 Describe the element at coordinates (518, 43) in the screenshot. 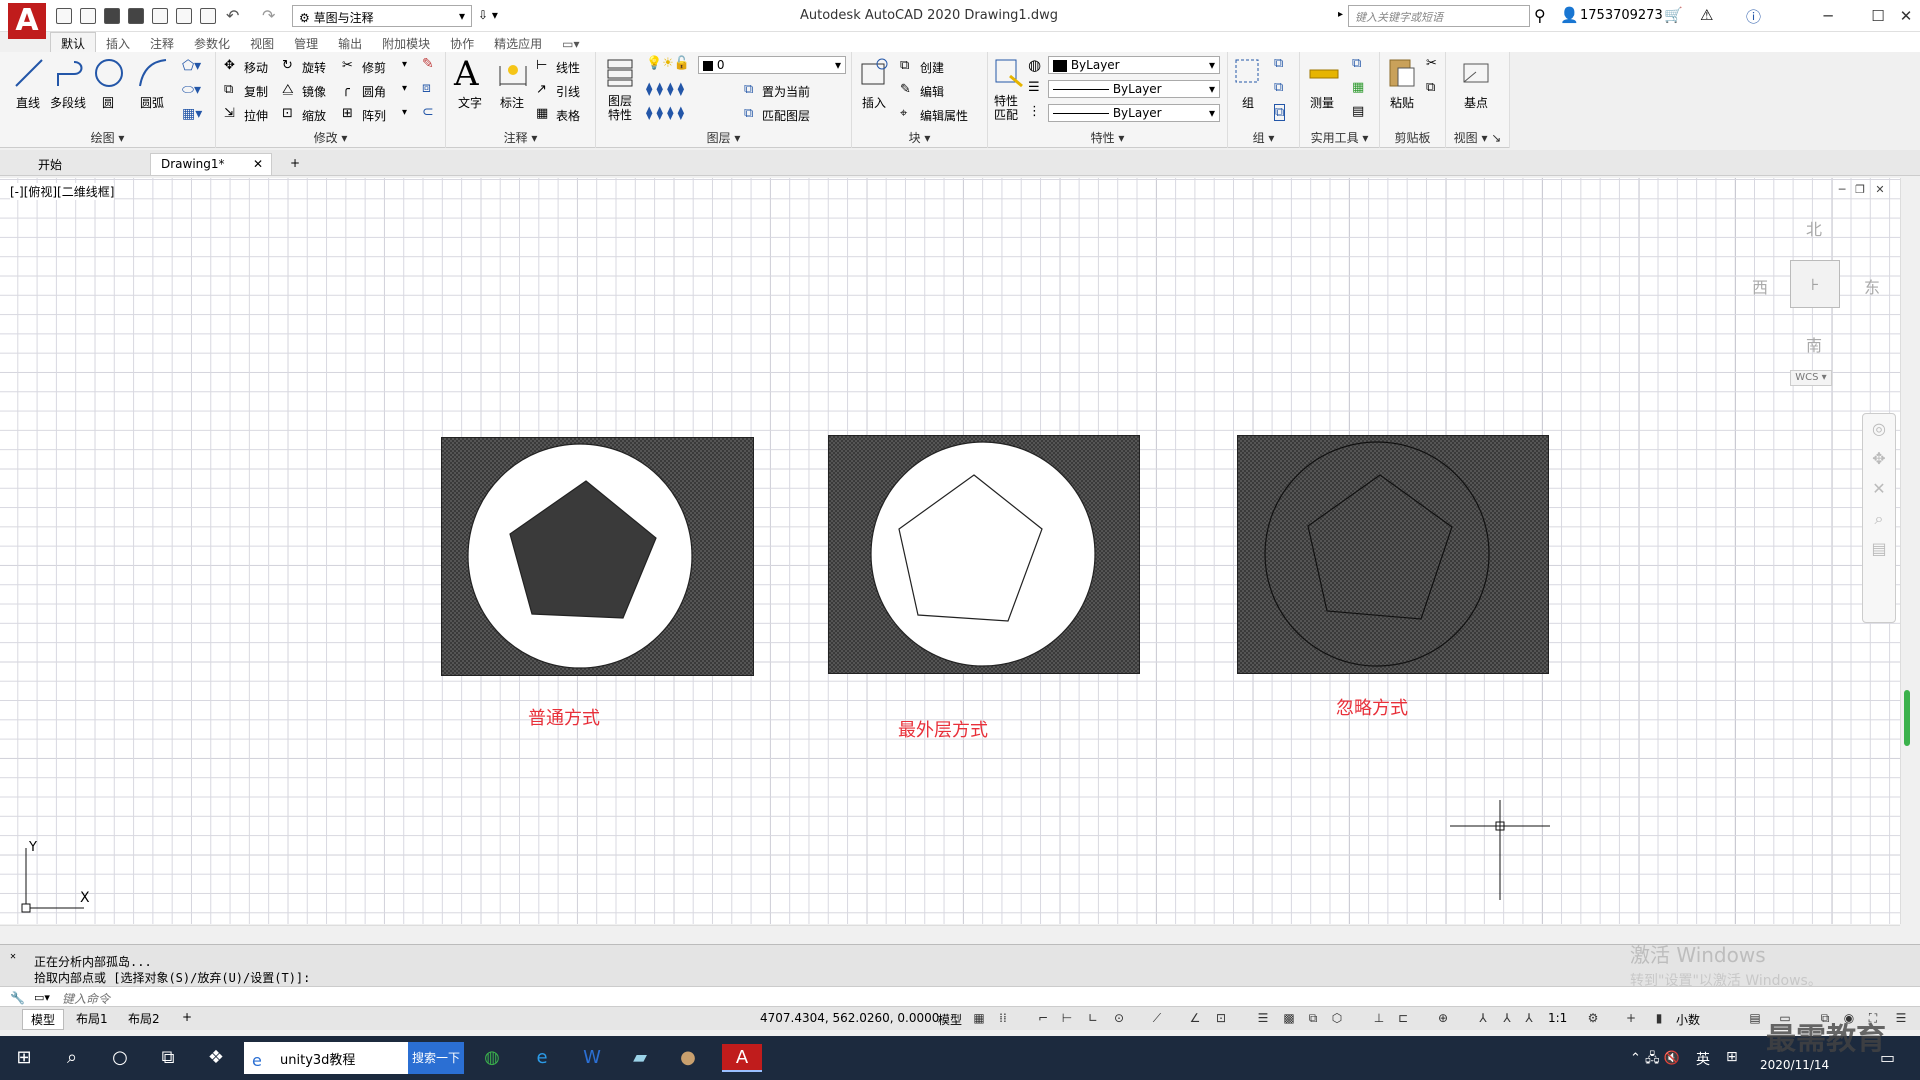

I see `tab-featured-apps: 精选应用` at that location.